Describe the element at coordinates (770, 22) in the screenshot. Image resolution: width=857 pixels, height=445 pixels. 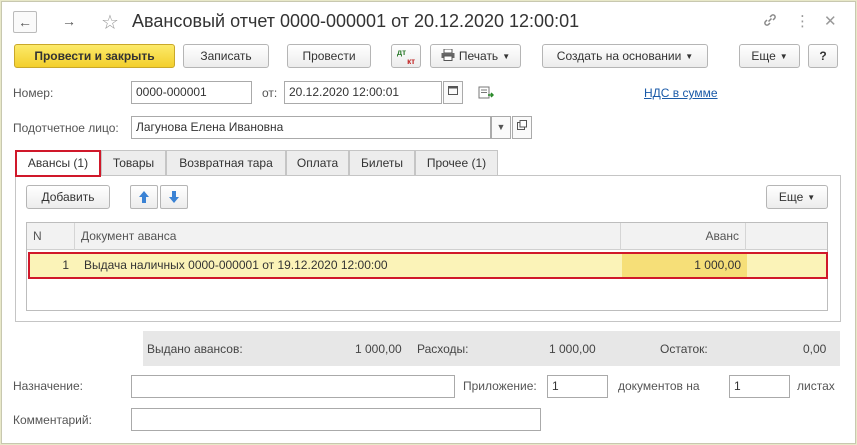
I see `link-icon` at that location.